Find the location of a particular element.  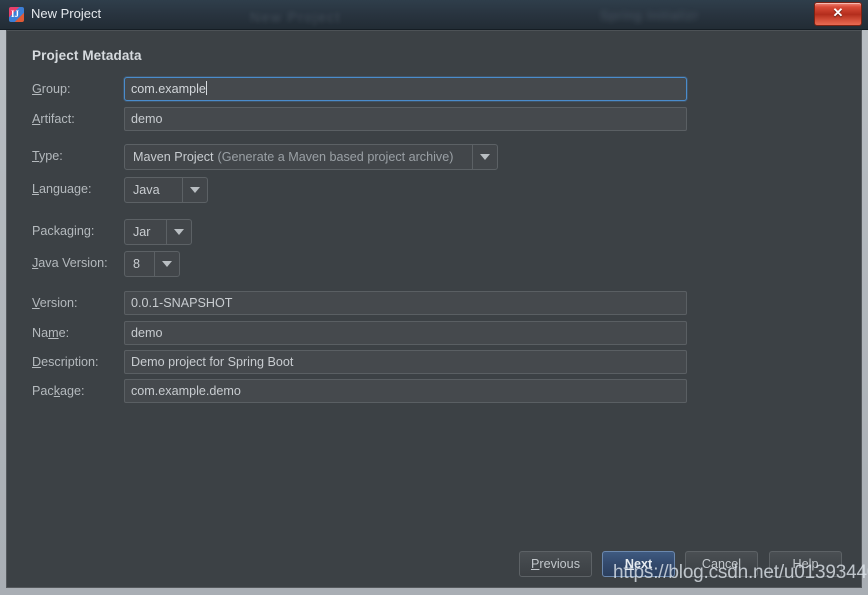

input-version: 0.0.1-SNAPSHOT is located at coordinates (405, 303).